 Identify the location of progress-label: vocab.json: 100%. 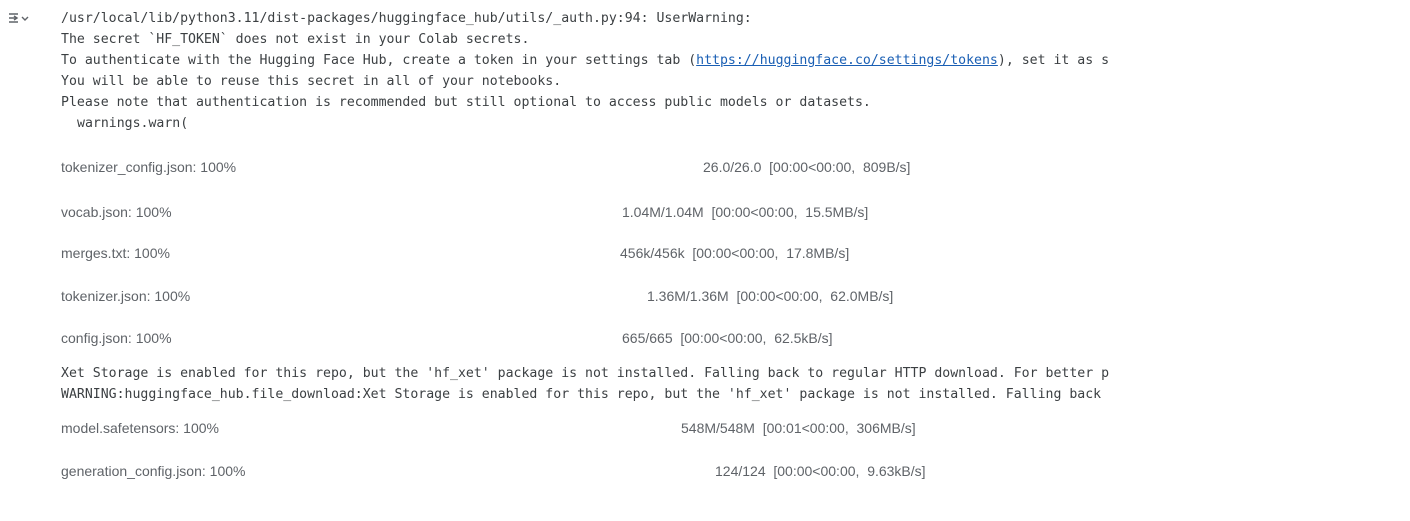
(116, 212).